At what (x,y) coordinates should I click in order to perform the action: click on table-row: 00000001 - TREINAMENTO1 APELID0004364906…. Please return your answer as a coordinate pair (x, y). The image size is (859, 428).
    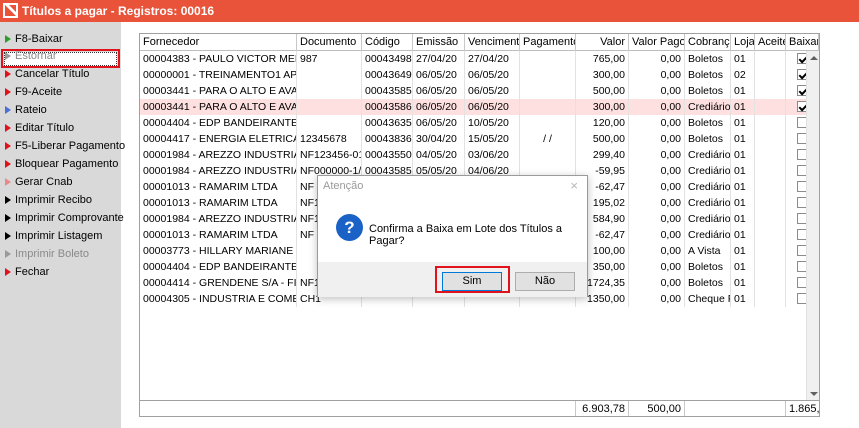
    Looking at the image, I should click on (474, 75).